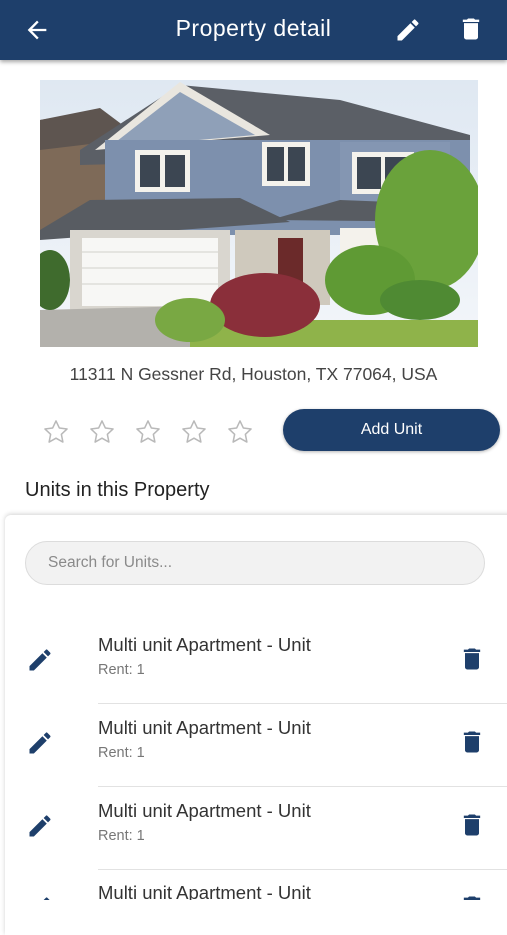 The height and width of the screenshot is (935, 507). I want to click on unit-list-item: Multi unit Apartment - Unit, so click(253, 885).